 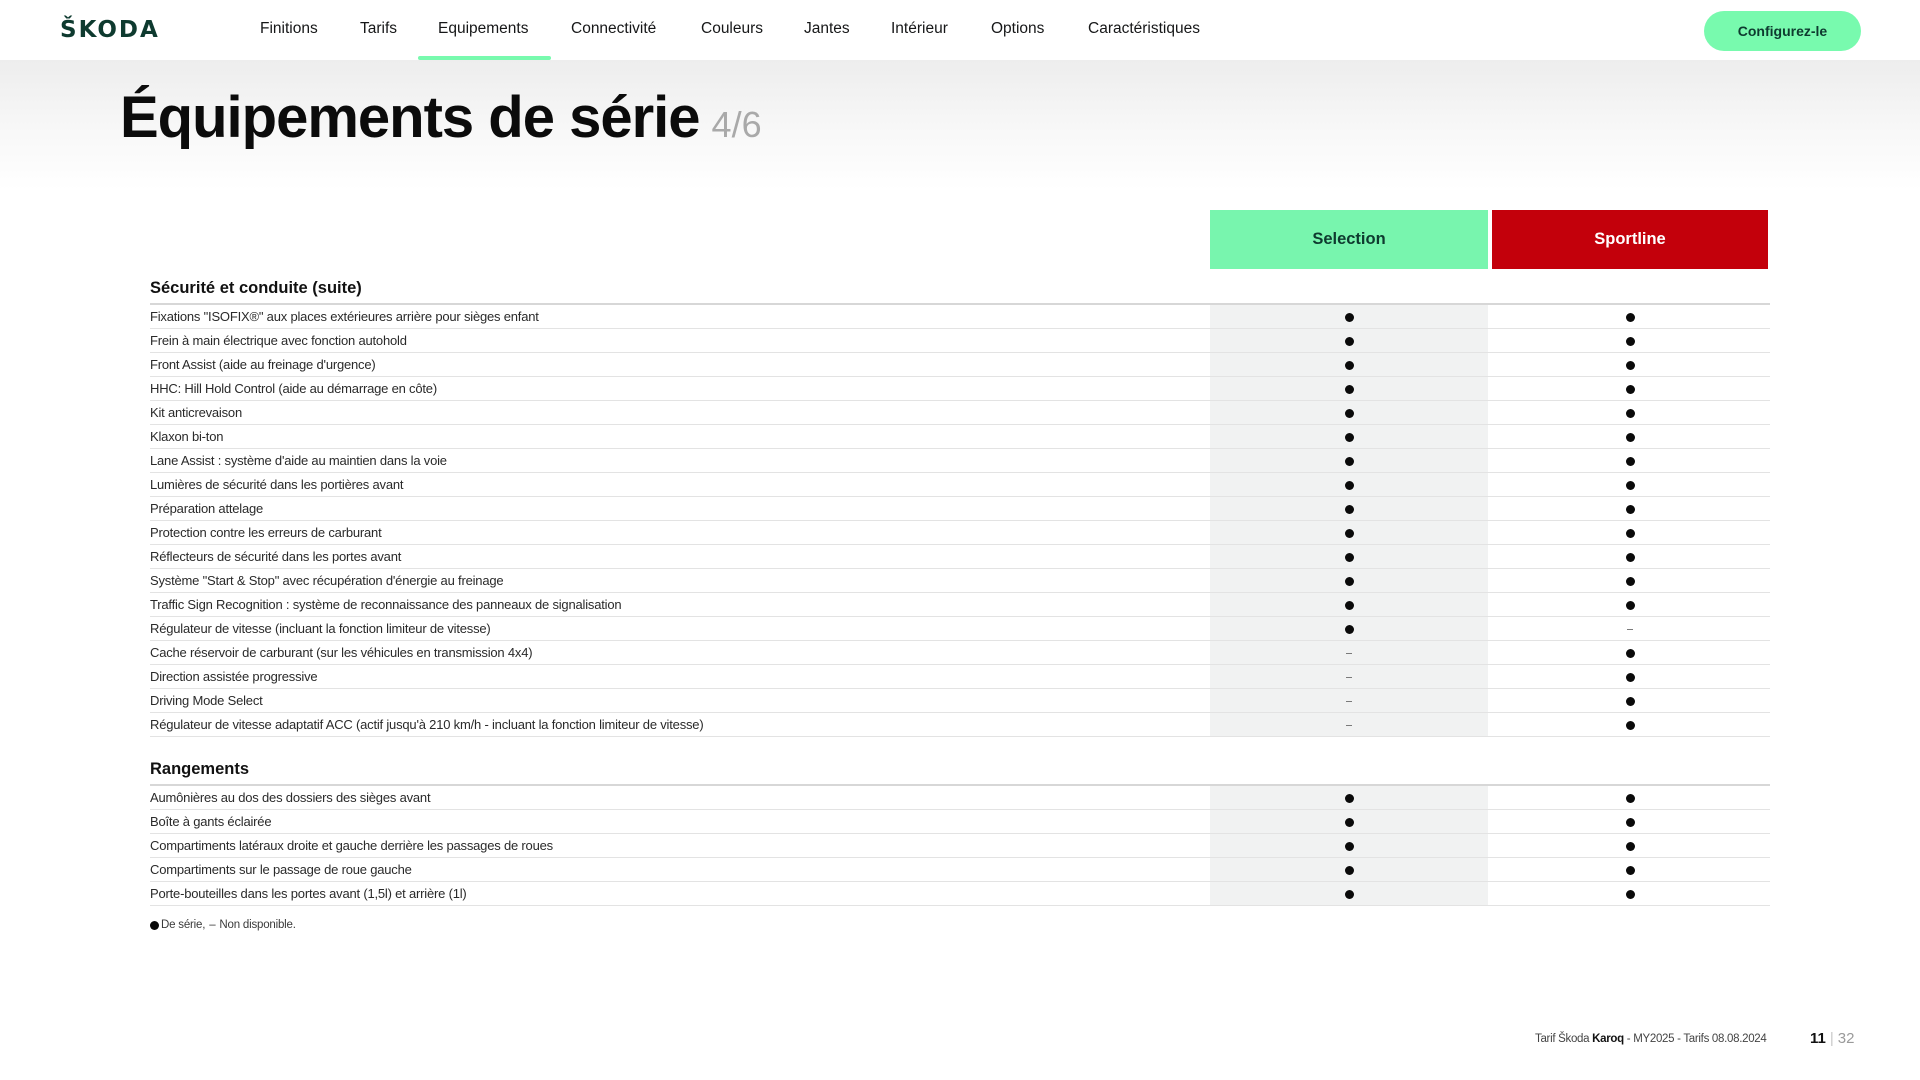 I want to click on nav-item-options: Options, so click(x=1017, y=29).